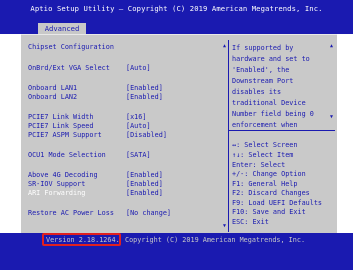  What do you see at coordinates (250, 222) in the screenshot?
I see `key-help-line: ESC: Exit` at bounding box center [250, 222].